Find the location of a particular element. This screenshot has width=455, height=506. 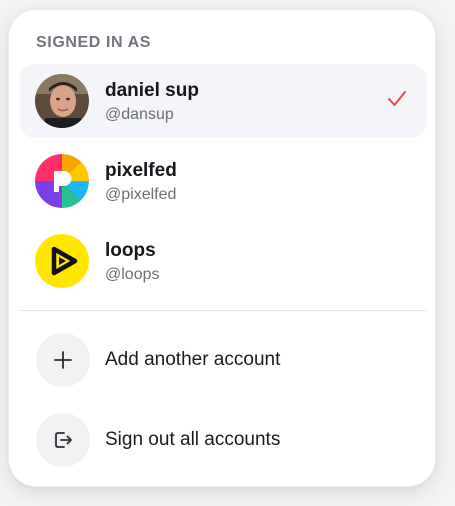

add-account-button: Add another account is located at coordinates (223, 360).